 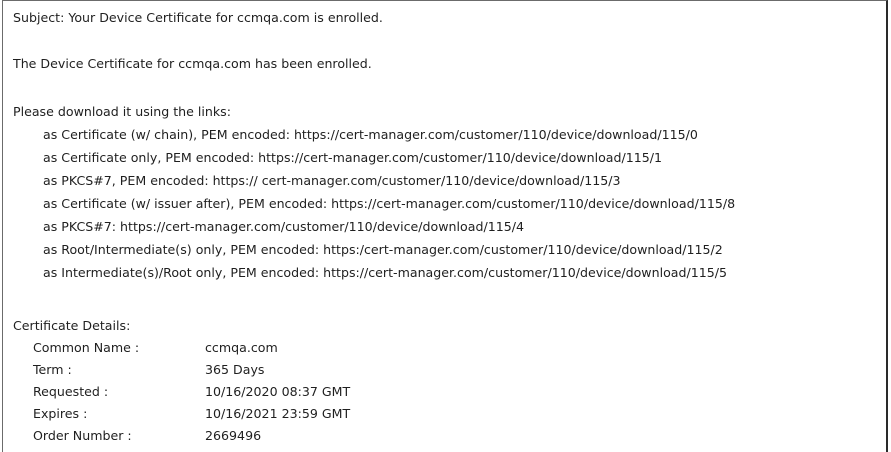 What do you see at coordinates (72, 325) in the screenshot?
I see `certificate-details-title: Certificate Details:` at bounding box center [72, 325].